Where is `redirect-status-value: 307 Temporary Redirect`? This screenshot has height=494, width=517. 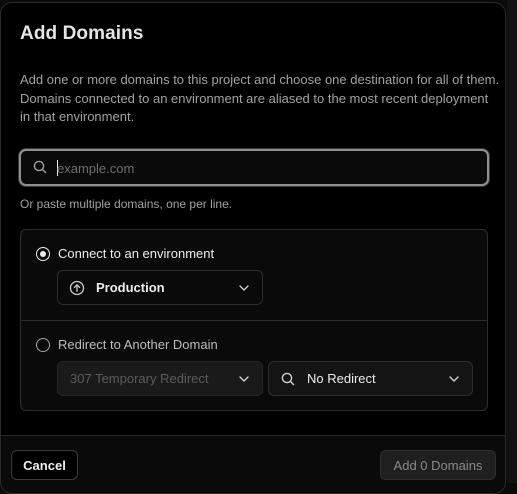
redirect-status-value: 307 Temporary Redirect is located at coordinates (139, 378).